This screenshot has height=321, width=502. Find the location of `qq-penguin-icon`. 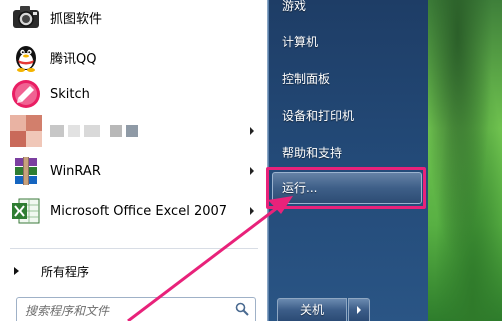

qq-penguin-icon is located at coordinates (26, 57).